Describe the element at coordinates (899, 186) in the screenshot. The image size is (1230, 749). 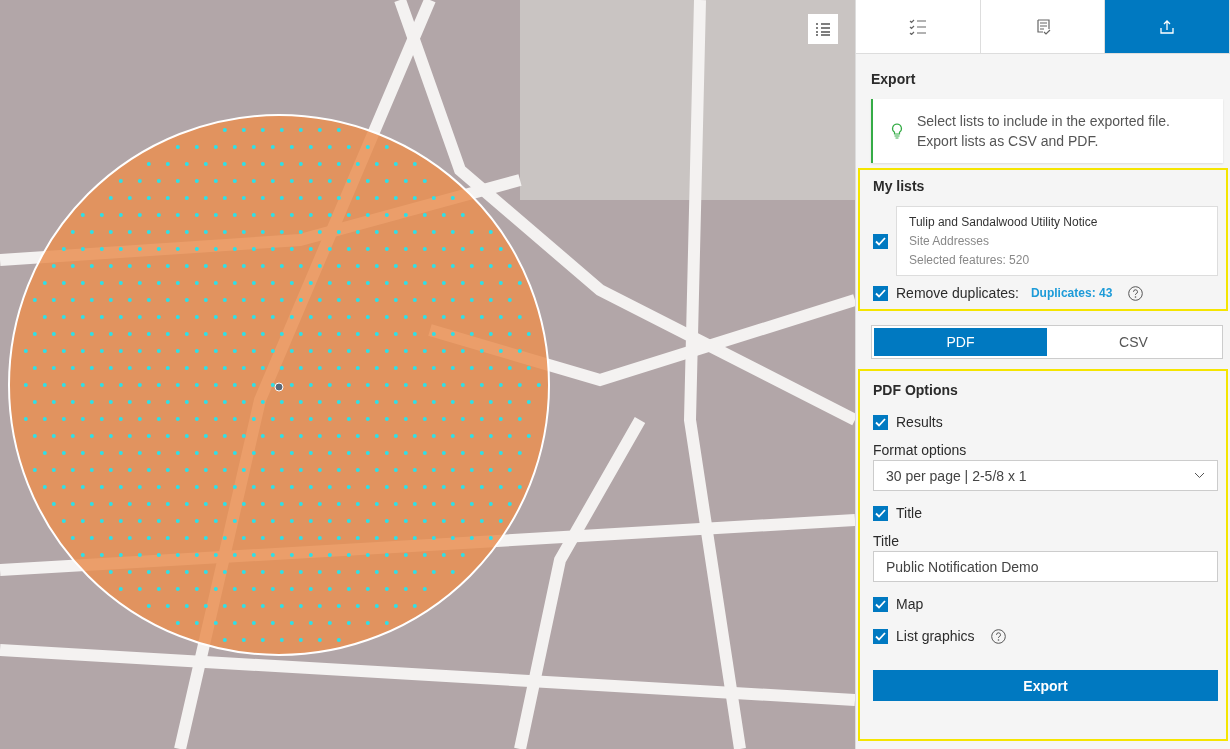
I see `section-title: My lists` at that location.